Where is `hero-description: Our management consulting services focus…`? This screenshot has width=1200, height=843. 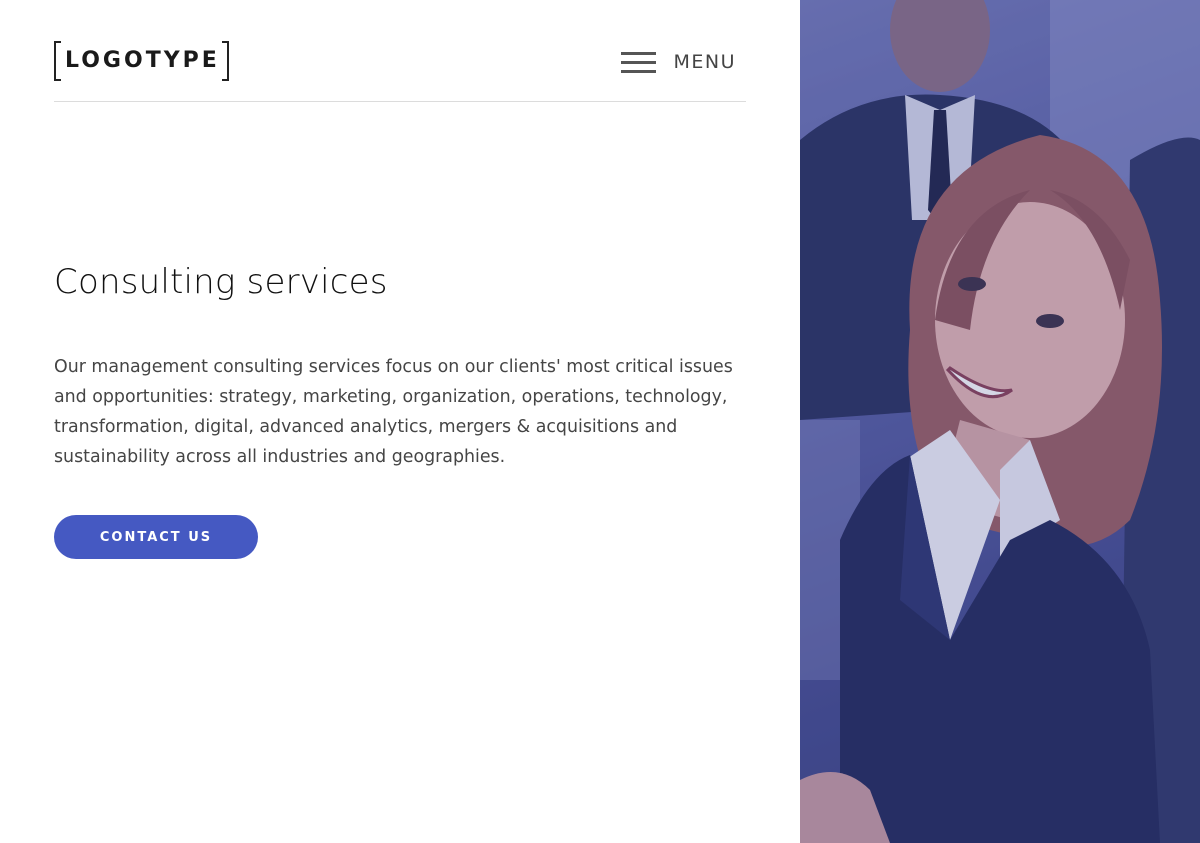 hero-description: Our management consulting services focus… is located at coordinates (393, 412).